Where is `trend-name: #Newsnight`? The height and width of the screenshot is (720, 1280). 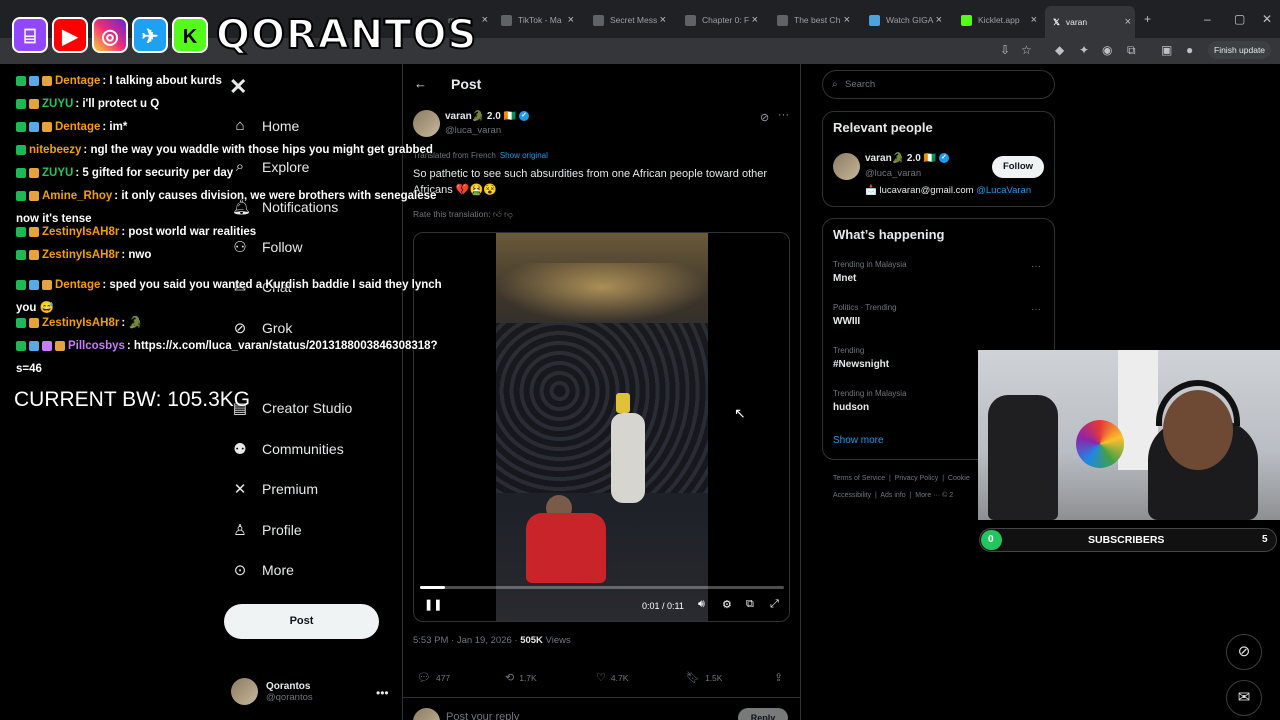
trend-name: #Newsnight is located at coordinates (861, 364).